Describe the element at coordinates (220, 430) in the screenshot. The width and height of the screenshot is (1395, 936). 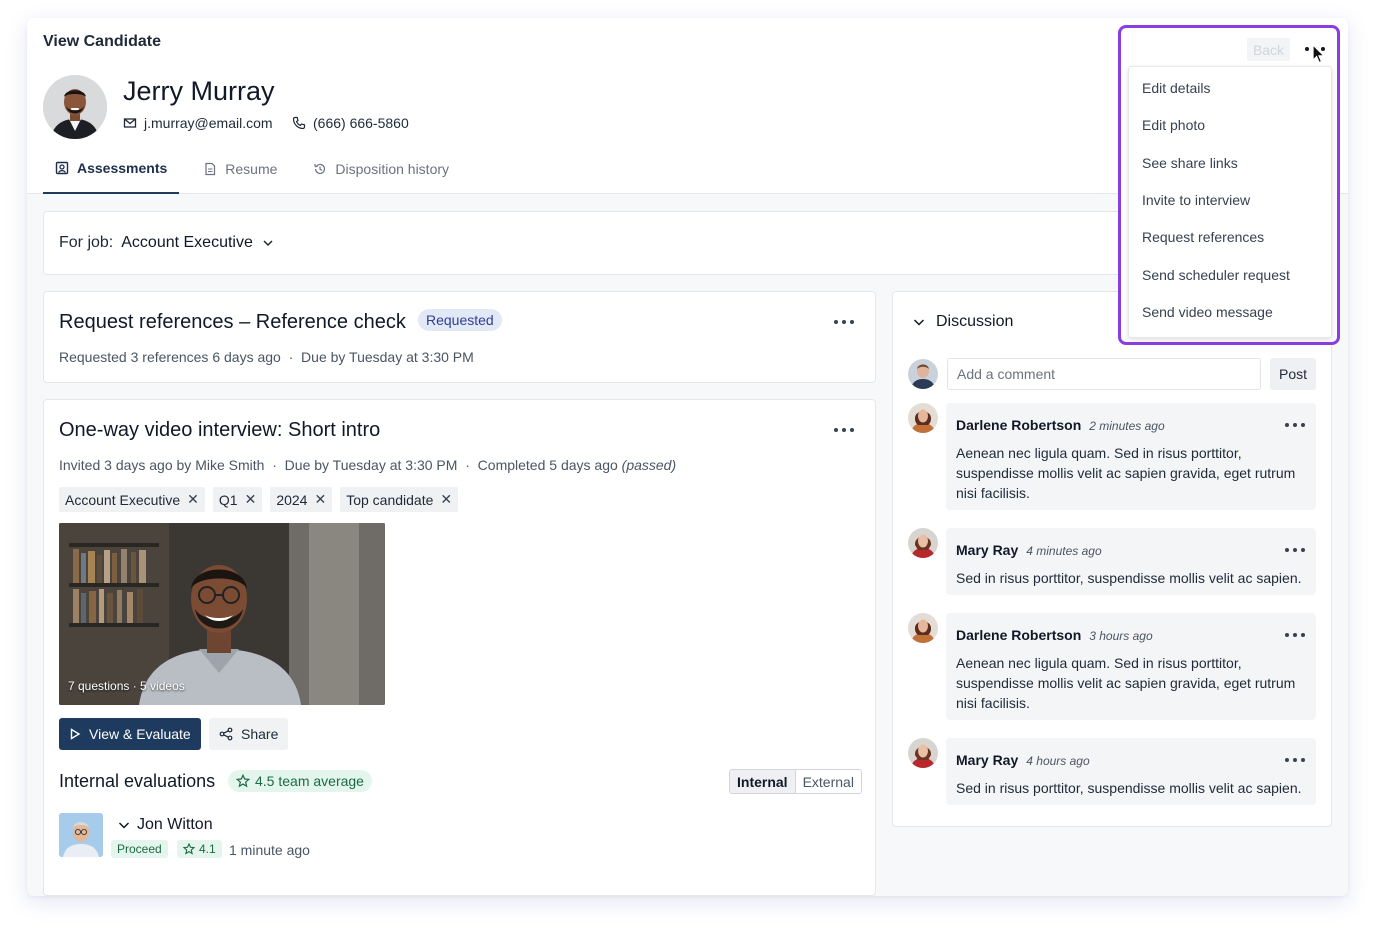
I see `video-interview-title: One-way video interview: Short intro` at that location.